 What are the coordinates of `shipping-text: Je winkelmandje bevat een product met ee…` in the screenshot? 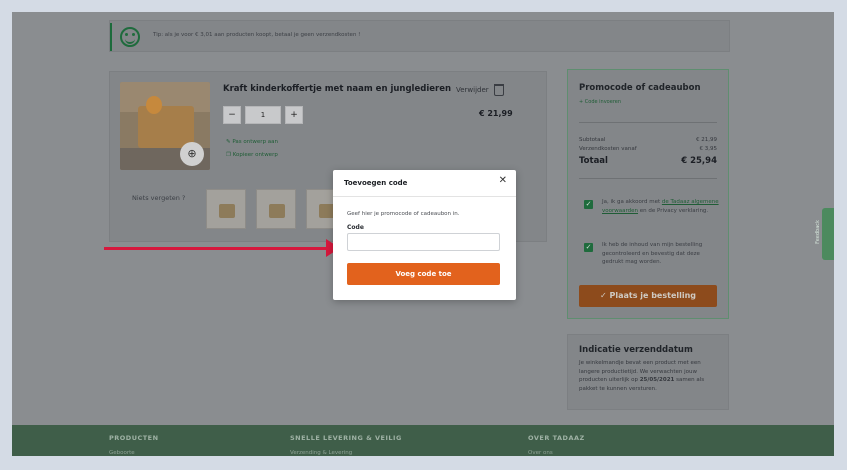 It's located at (649, 376).